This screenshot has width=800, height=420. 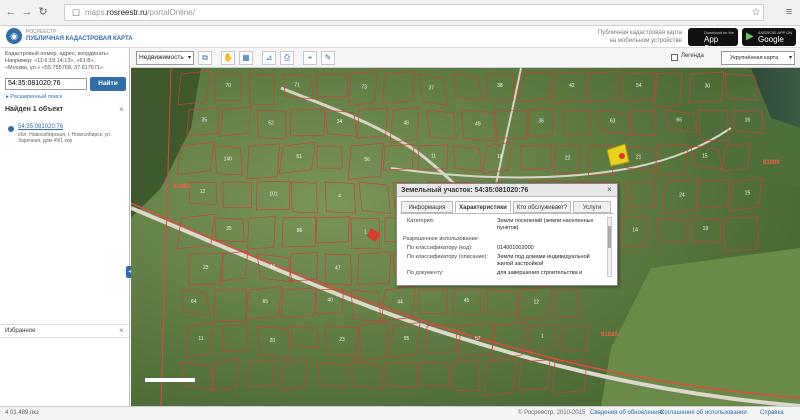 I want to click on parcel-label: 35, so click(x=204, y=121).